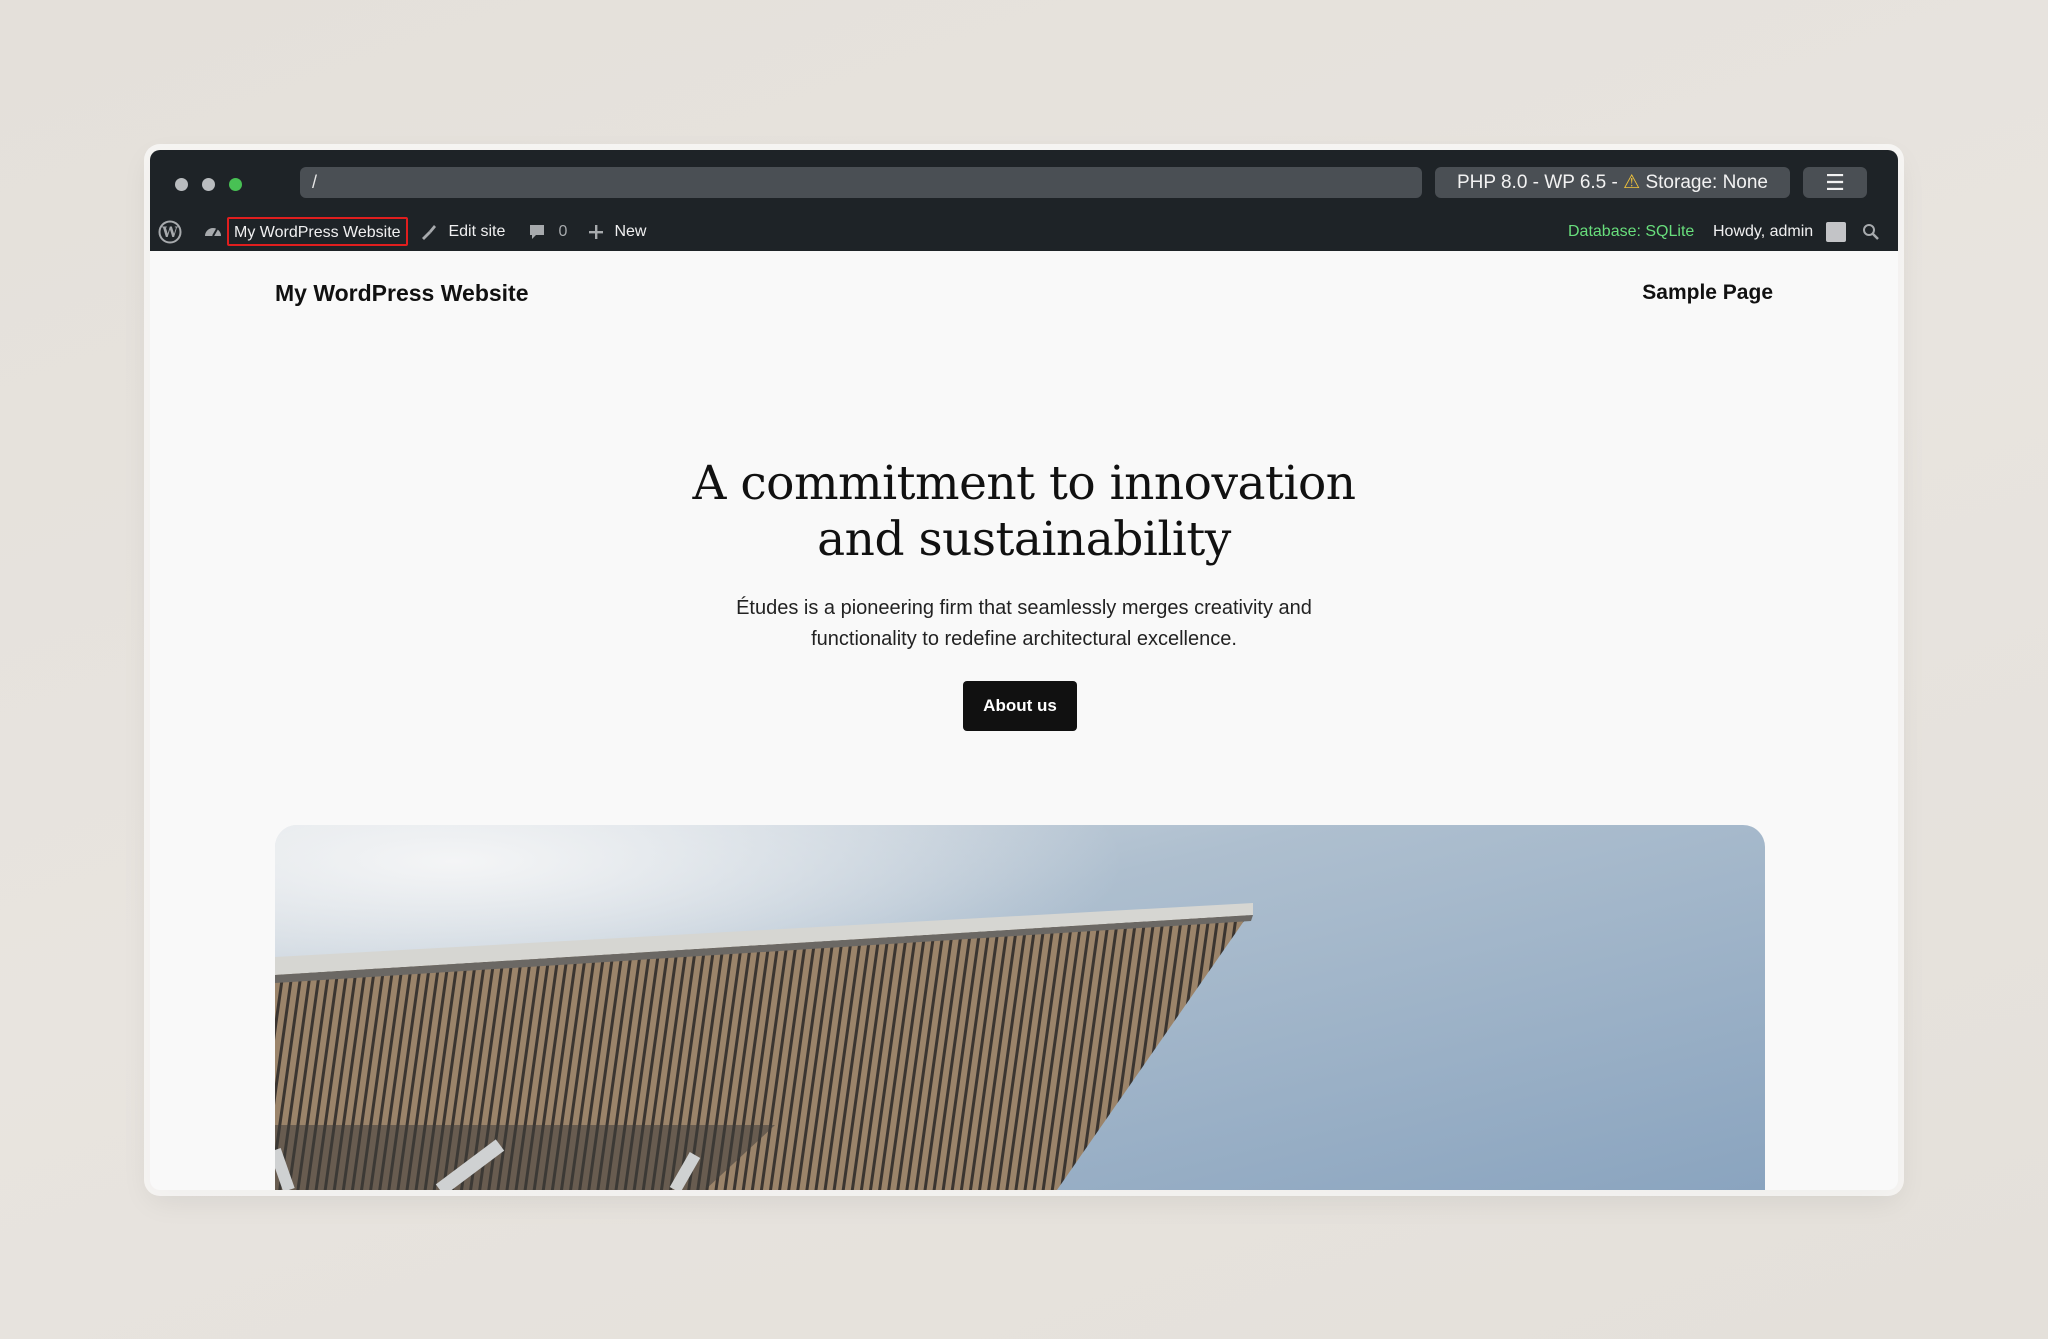 The width and height of the screenshot is (2048, 1339). I want to click on plus-icon, so click(596, 231).